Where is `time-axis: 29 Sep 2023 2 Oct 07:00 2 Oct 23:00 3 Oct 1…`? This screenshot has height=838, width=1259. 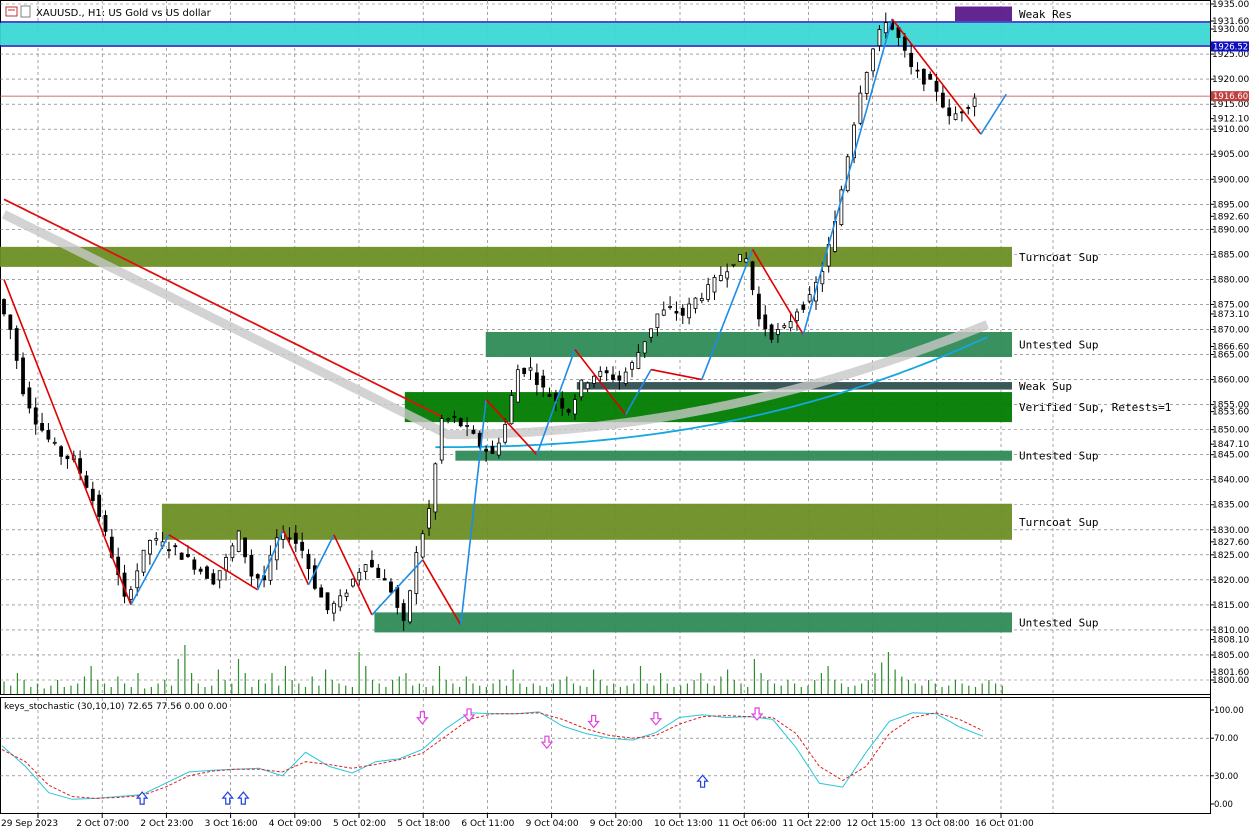 time-axis: 29 Sep 2023 2 Oct 07:00 2 Oct 23:00 3 Oct 1… is located at coordinates (517, 821).